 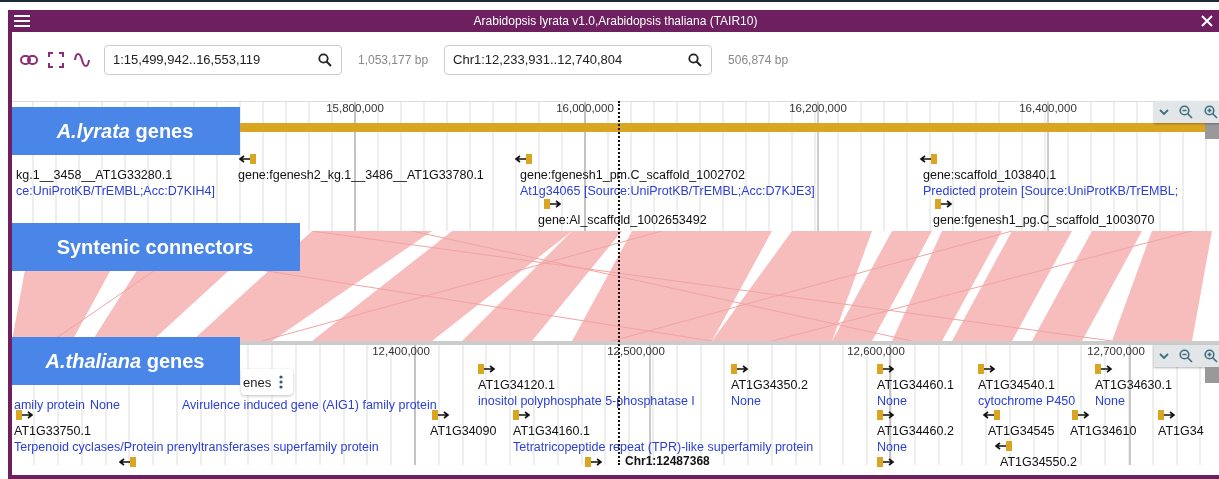 What do you see at coordinates (636, 351) in the screenshot?
I see `ruler-label: 12,500,000` at bounding box center [636, 351].